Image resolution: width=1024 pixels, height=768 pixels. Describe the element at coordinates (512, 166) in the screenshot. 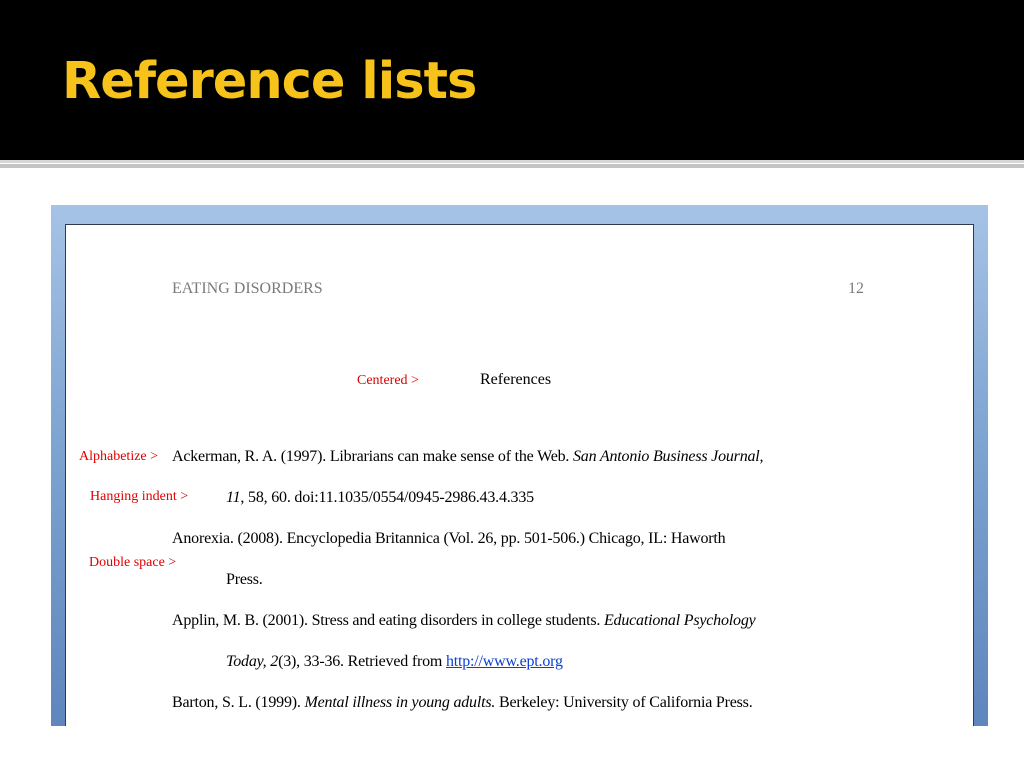

I see `title-divider-bottom` at that location.